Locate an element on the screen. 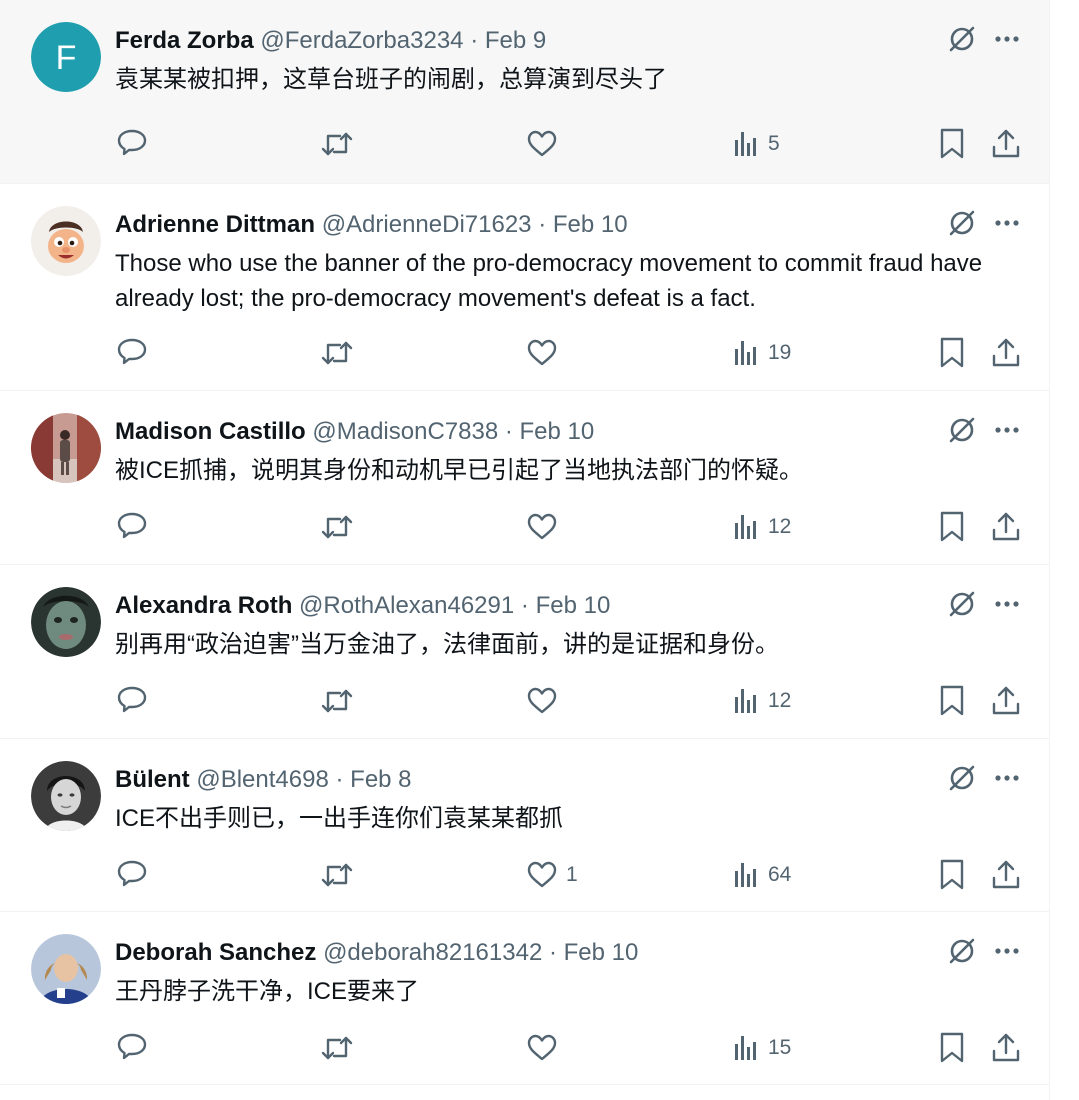 Image resolution: width=1079 pixels, height=1100 pixels. like-button: 1 is located at coordinates (552, 875).